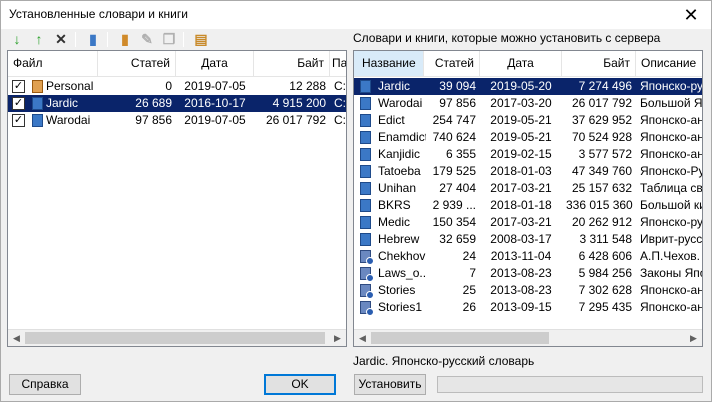  Describe the element at coordinates (521, 273) in the screenshot. I see `date: 2013-08-23` at that location.